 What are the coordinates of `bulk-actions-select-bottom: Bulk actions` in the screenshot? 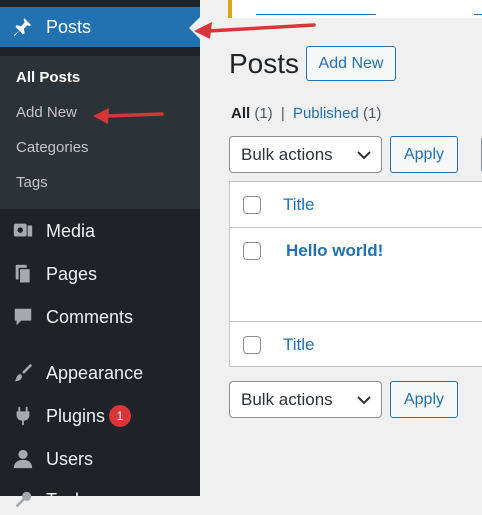 It's located at (305, 399).